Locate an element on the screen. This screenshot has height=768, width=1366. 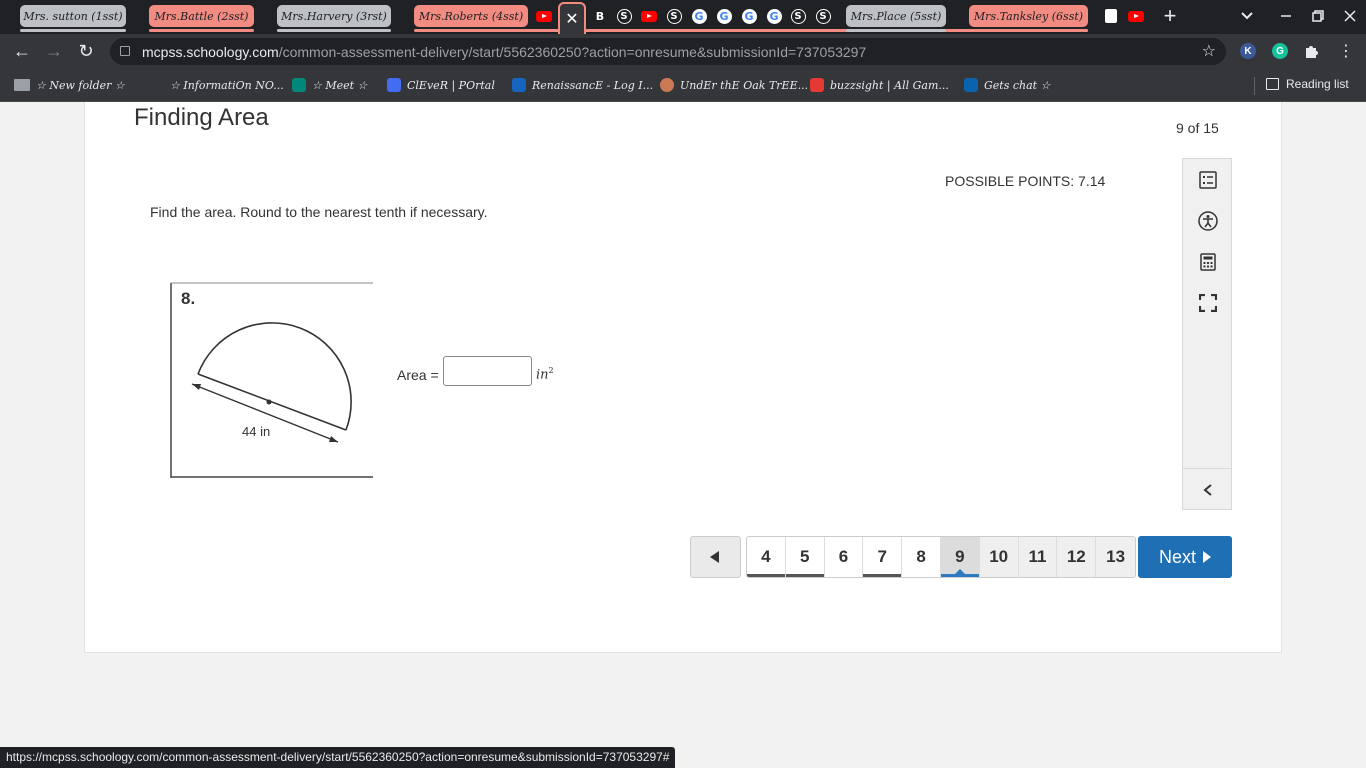
k-icon: K is located at coordinates (1248, 51).